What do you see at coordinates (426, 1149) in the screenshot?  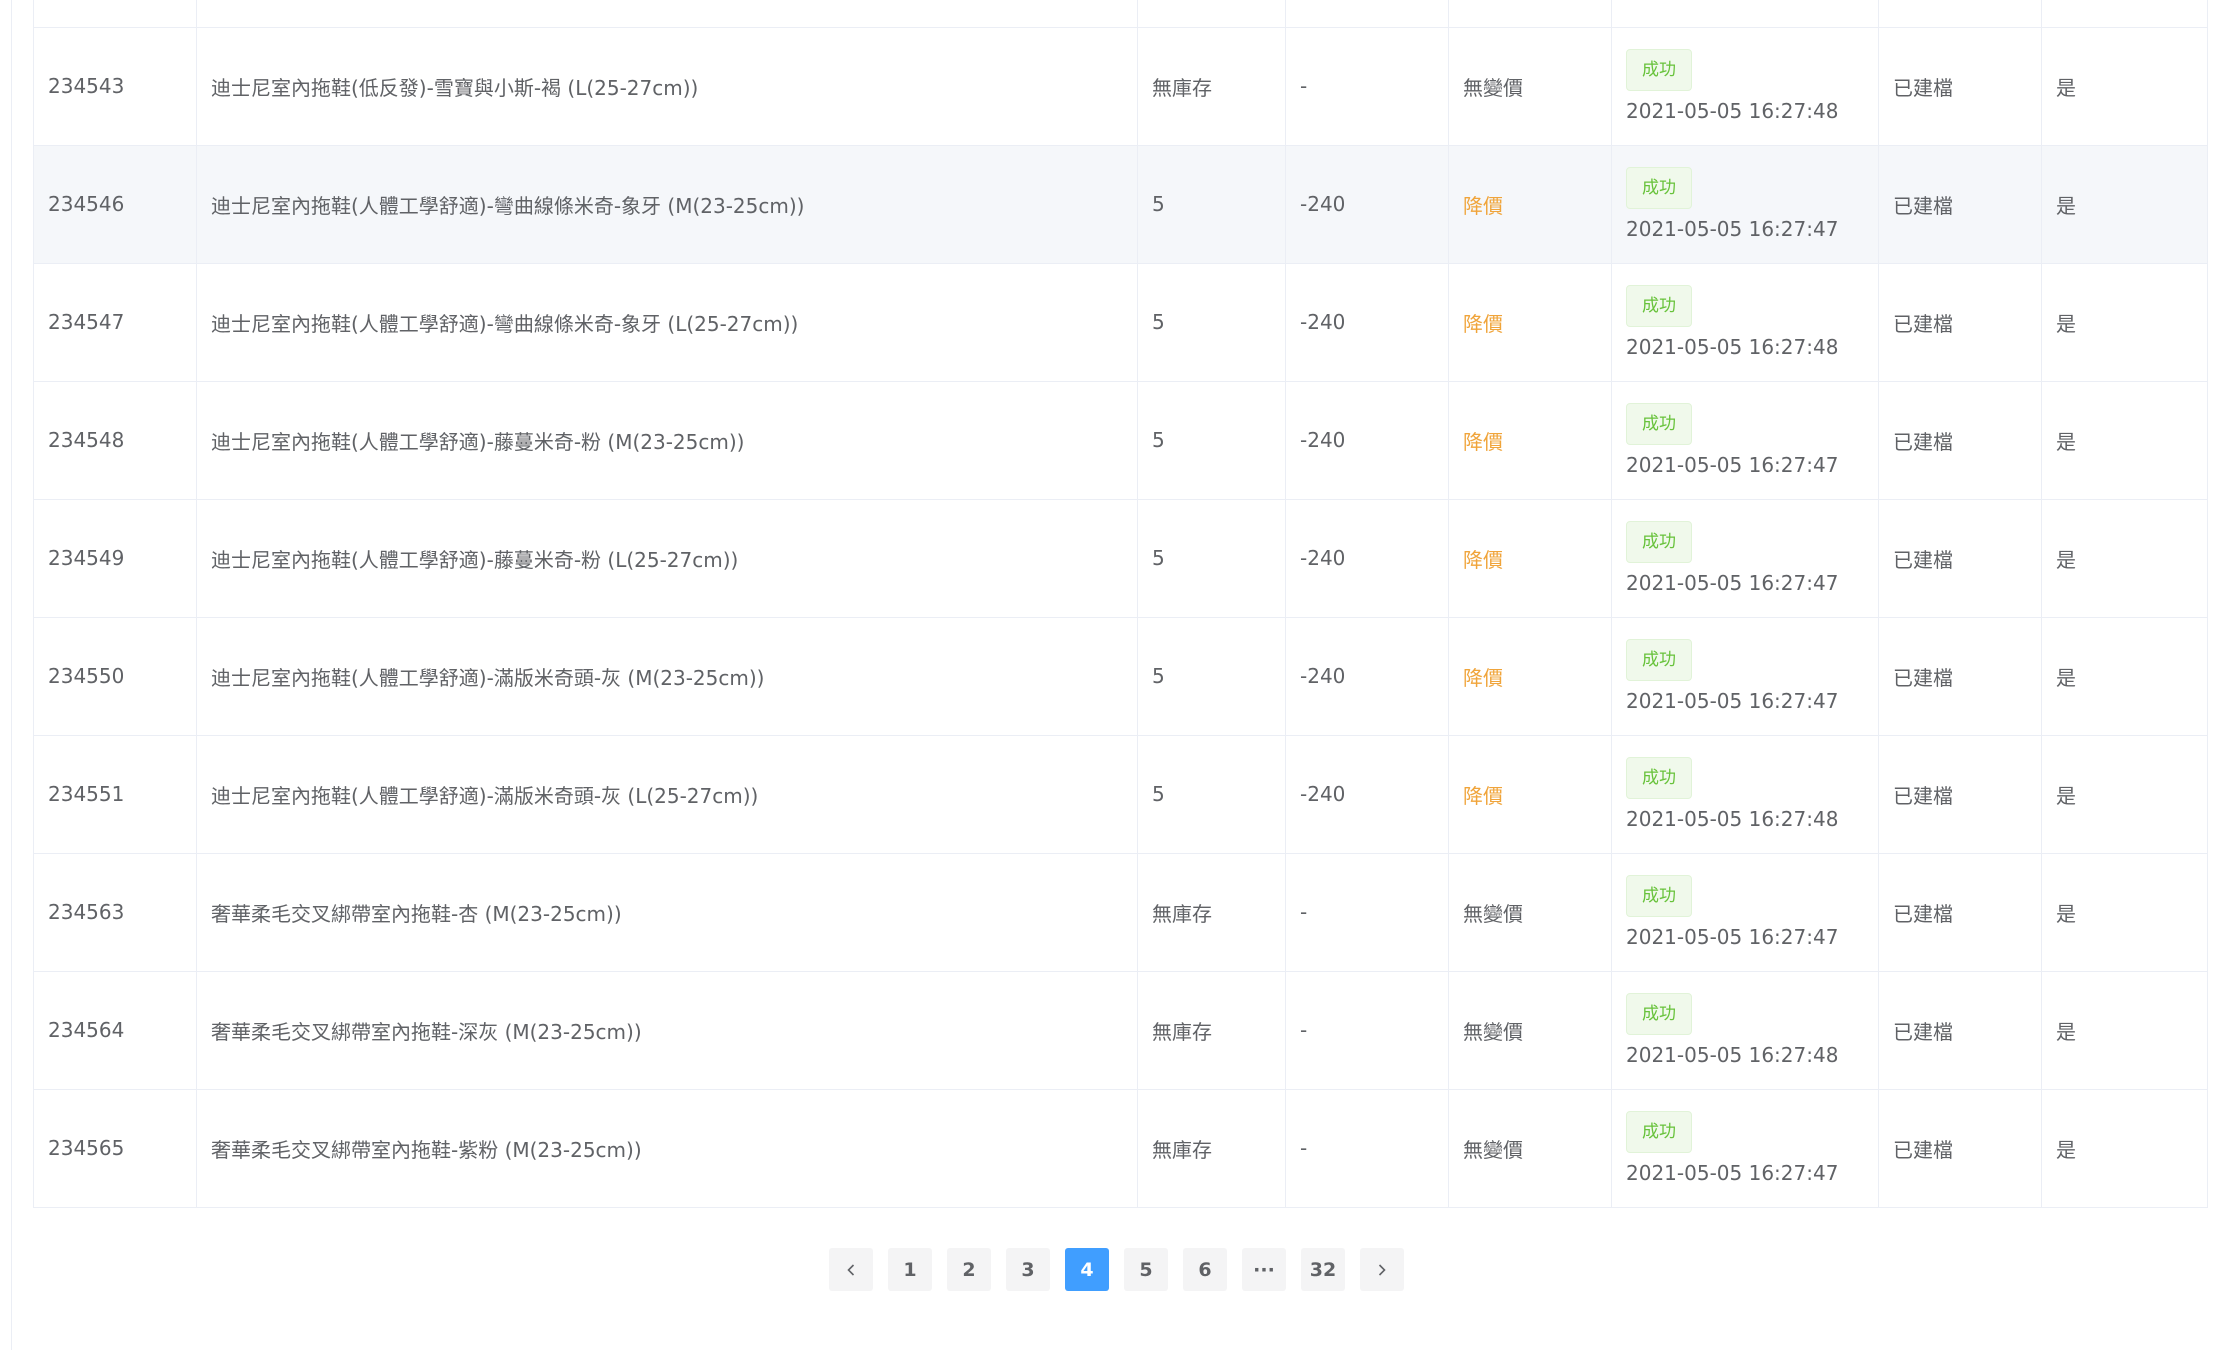 I see `product-name: 奢華柔毛交叉綁帶室內拖鞋-紫粉 (M(23-25cm))` at bounding box center [426, 1149].